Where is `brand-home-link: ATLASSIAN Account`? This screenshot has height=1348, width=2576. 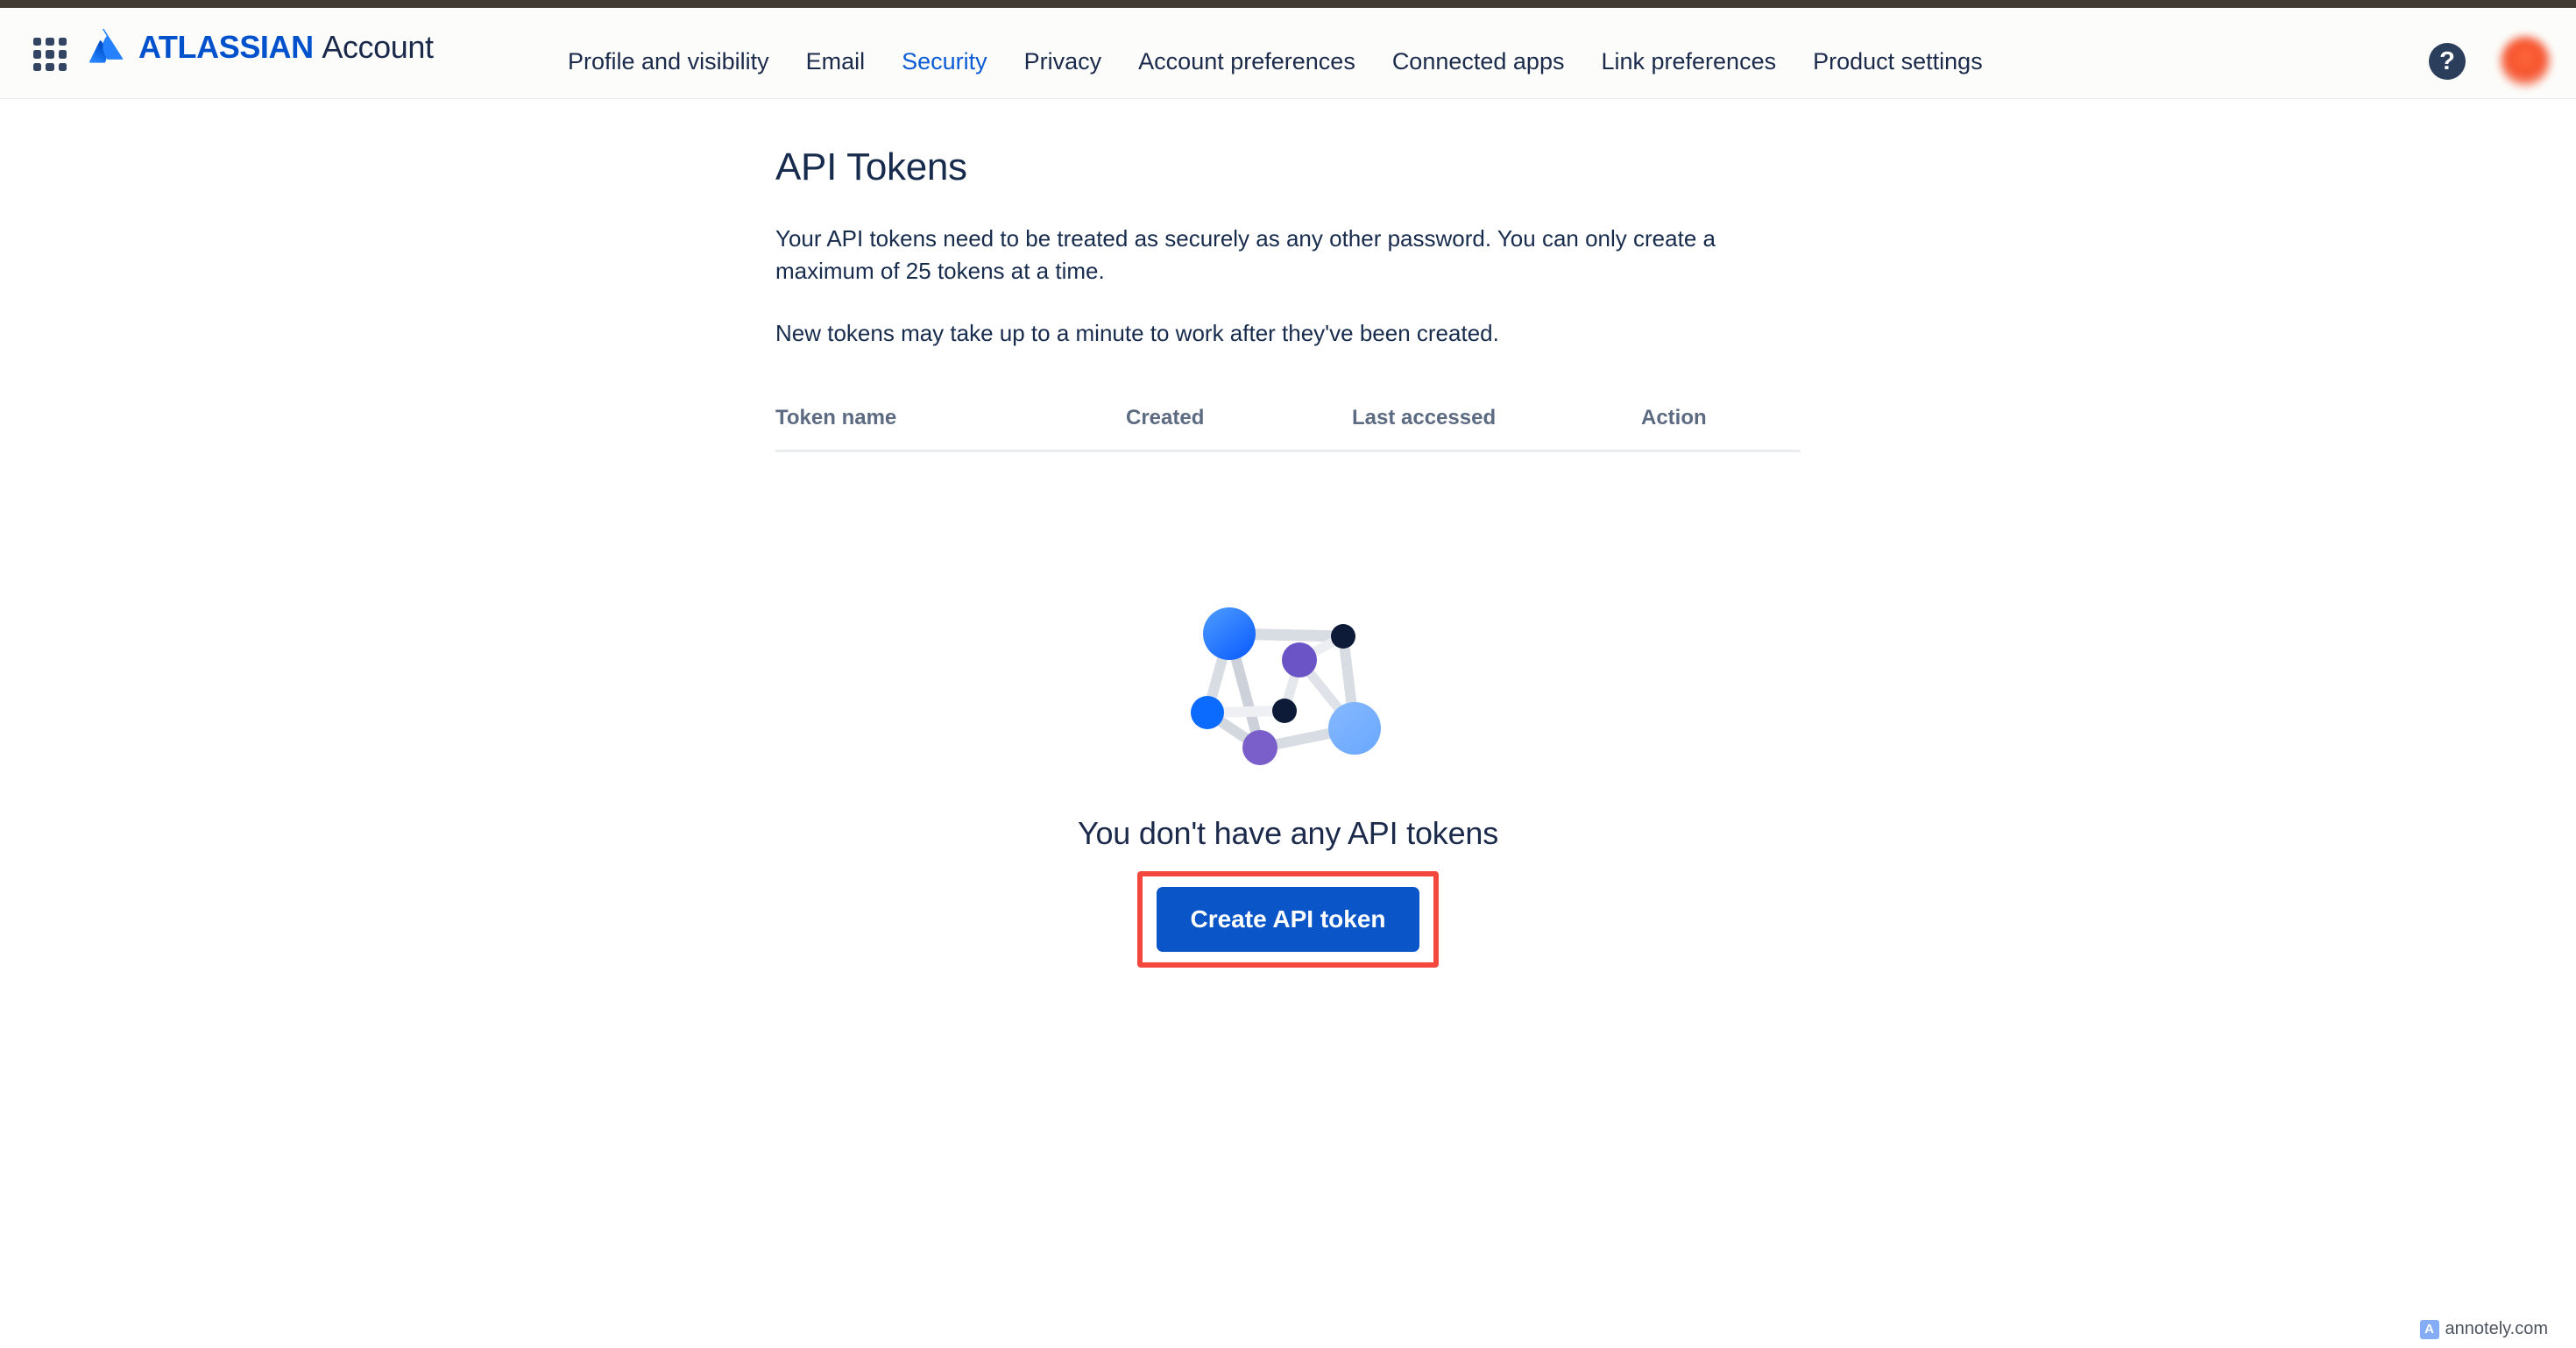
brand-home-link: ATLASSIAN Account is located at coordinates (261, 47).